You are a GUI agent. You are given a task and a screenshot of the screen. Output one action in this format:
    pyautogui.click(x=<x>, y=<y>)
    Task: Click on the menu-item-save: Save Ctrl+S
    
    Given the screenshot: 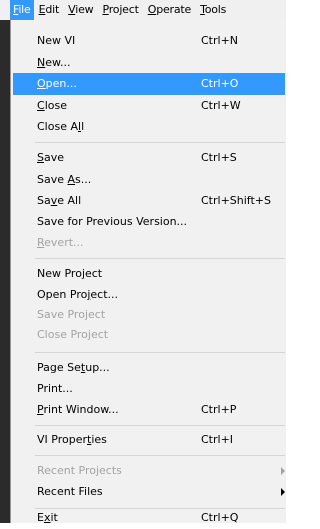 What is the action you would take?
    pyautogui.click(x=149, y=158)
    